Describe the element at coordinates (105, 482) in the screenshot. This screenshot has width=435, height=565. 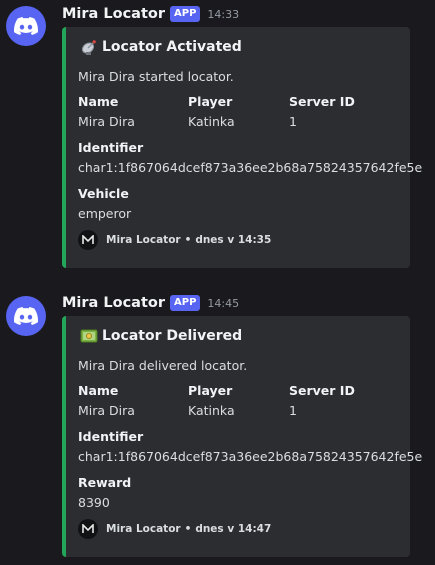
I see `field-label: Reward` at that location.